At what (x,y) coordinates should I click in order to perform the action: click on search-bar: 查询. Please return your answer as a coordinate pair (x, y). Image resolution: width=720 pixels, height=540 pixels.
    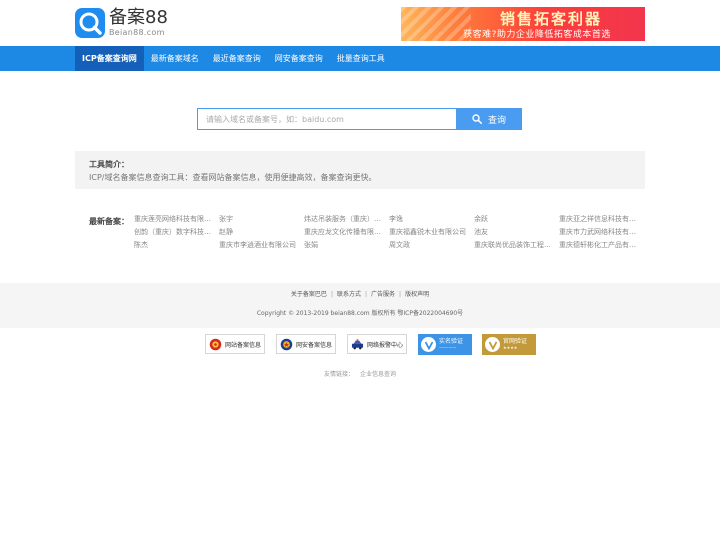
    Looking at the image, I should click on (359, 119).